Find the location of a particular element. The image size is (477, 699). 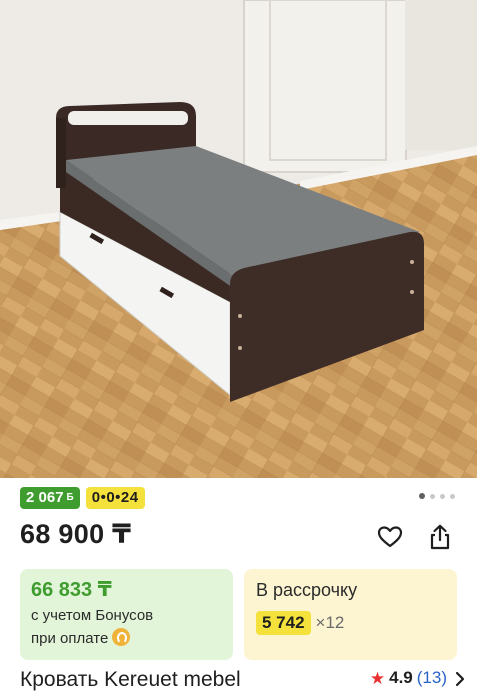

installment-row: 5 742 ×12 is located at coordinates (350, 623).